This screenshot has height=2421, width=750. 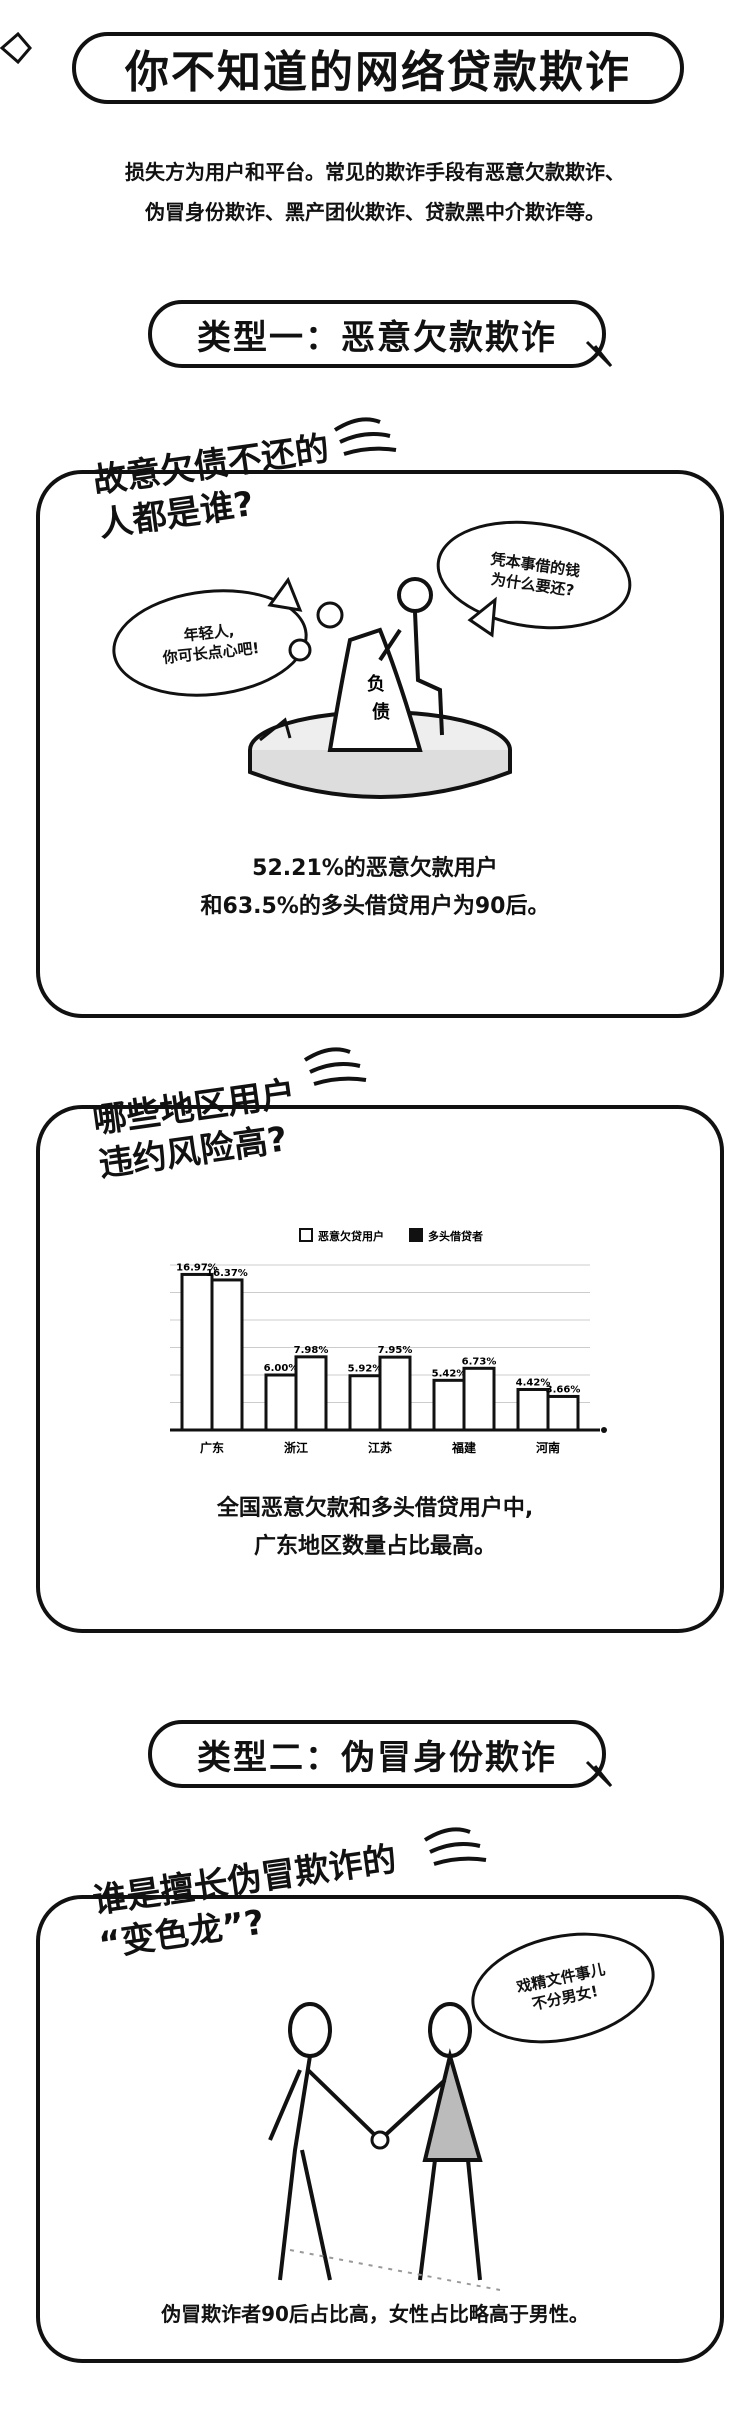 I want to click on data-label: 7.95%, so click(x=395, y=1350).